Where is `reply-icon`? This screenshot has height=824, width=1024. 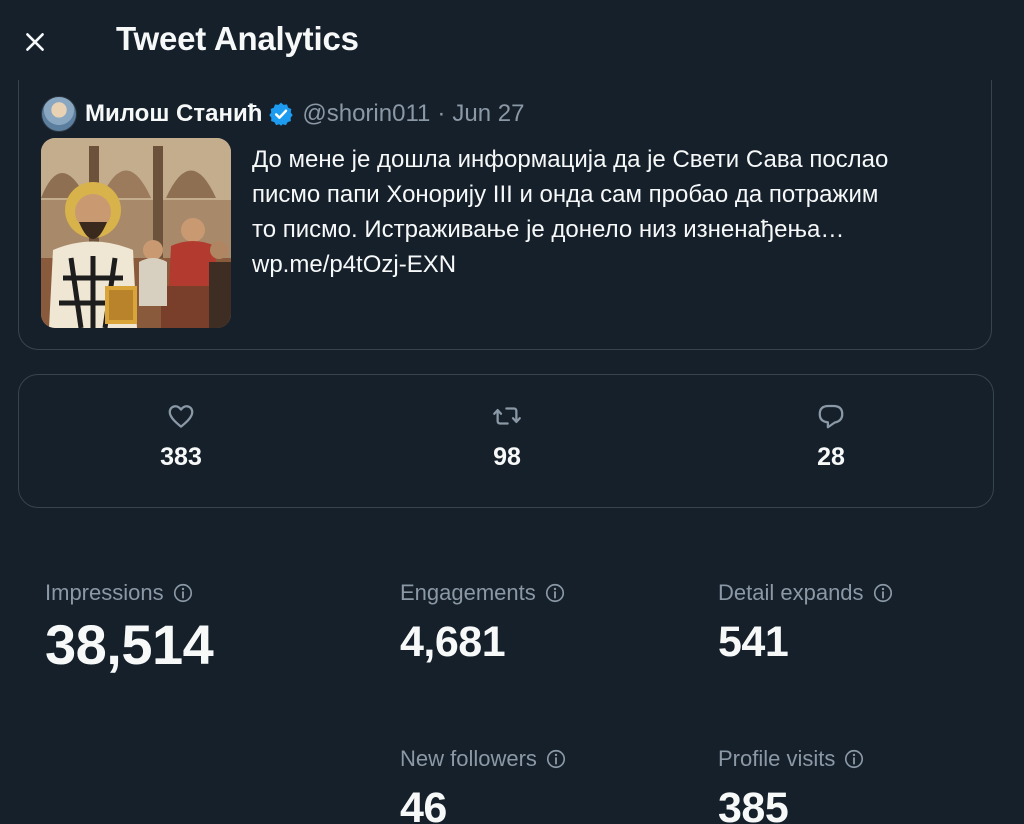 reply-icon is located at coordinates (831, 416).